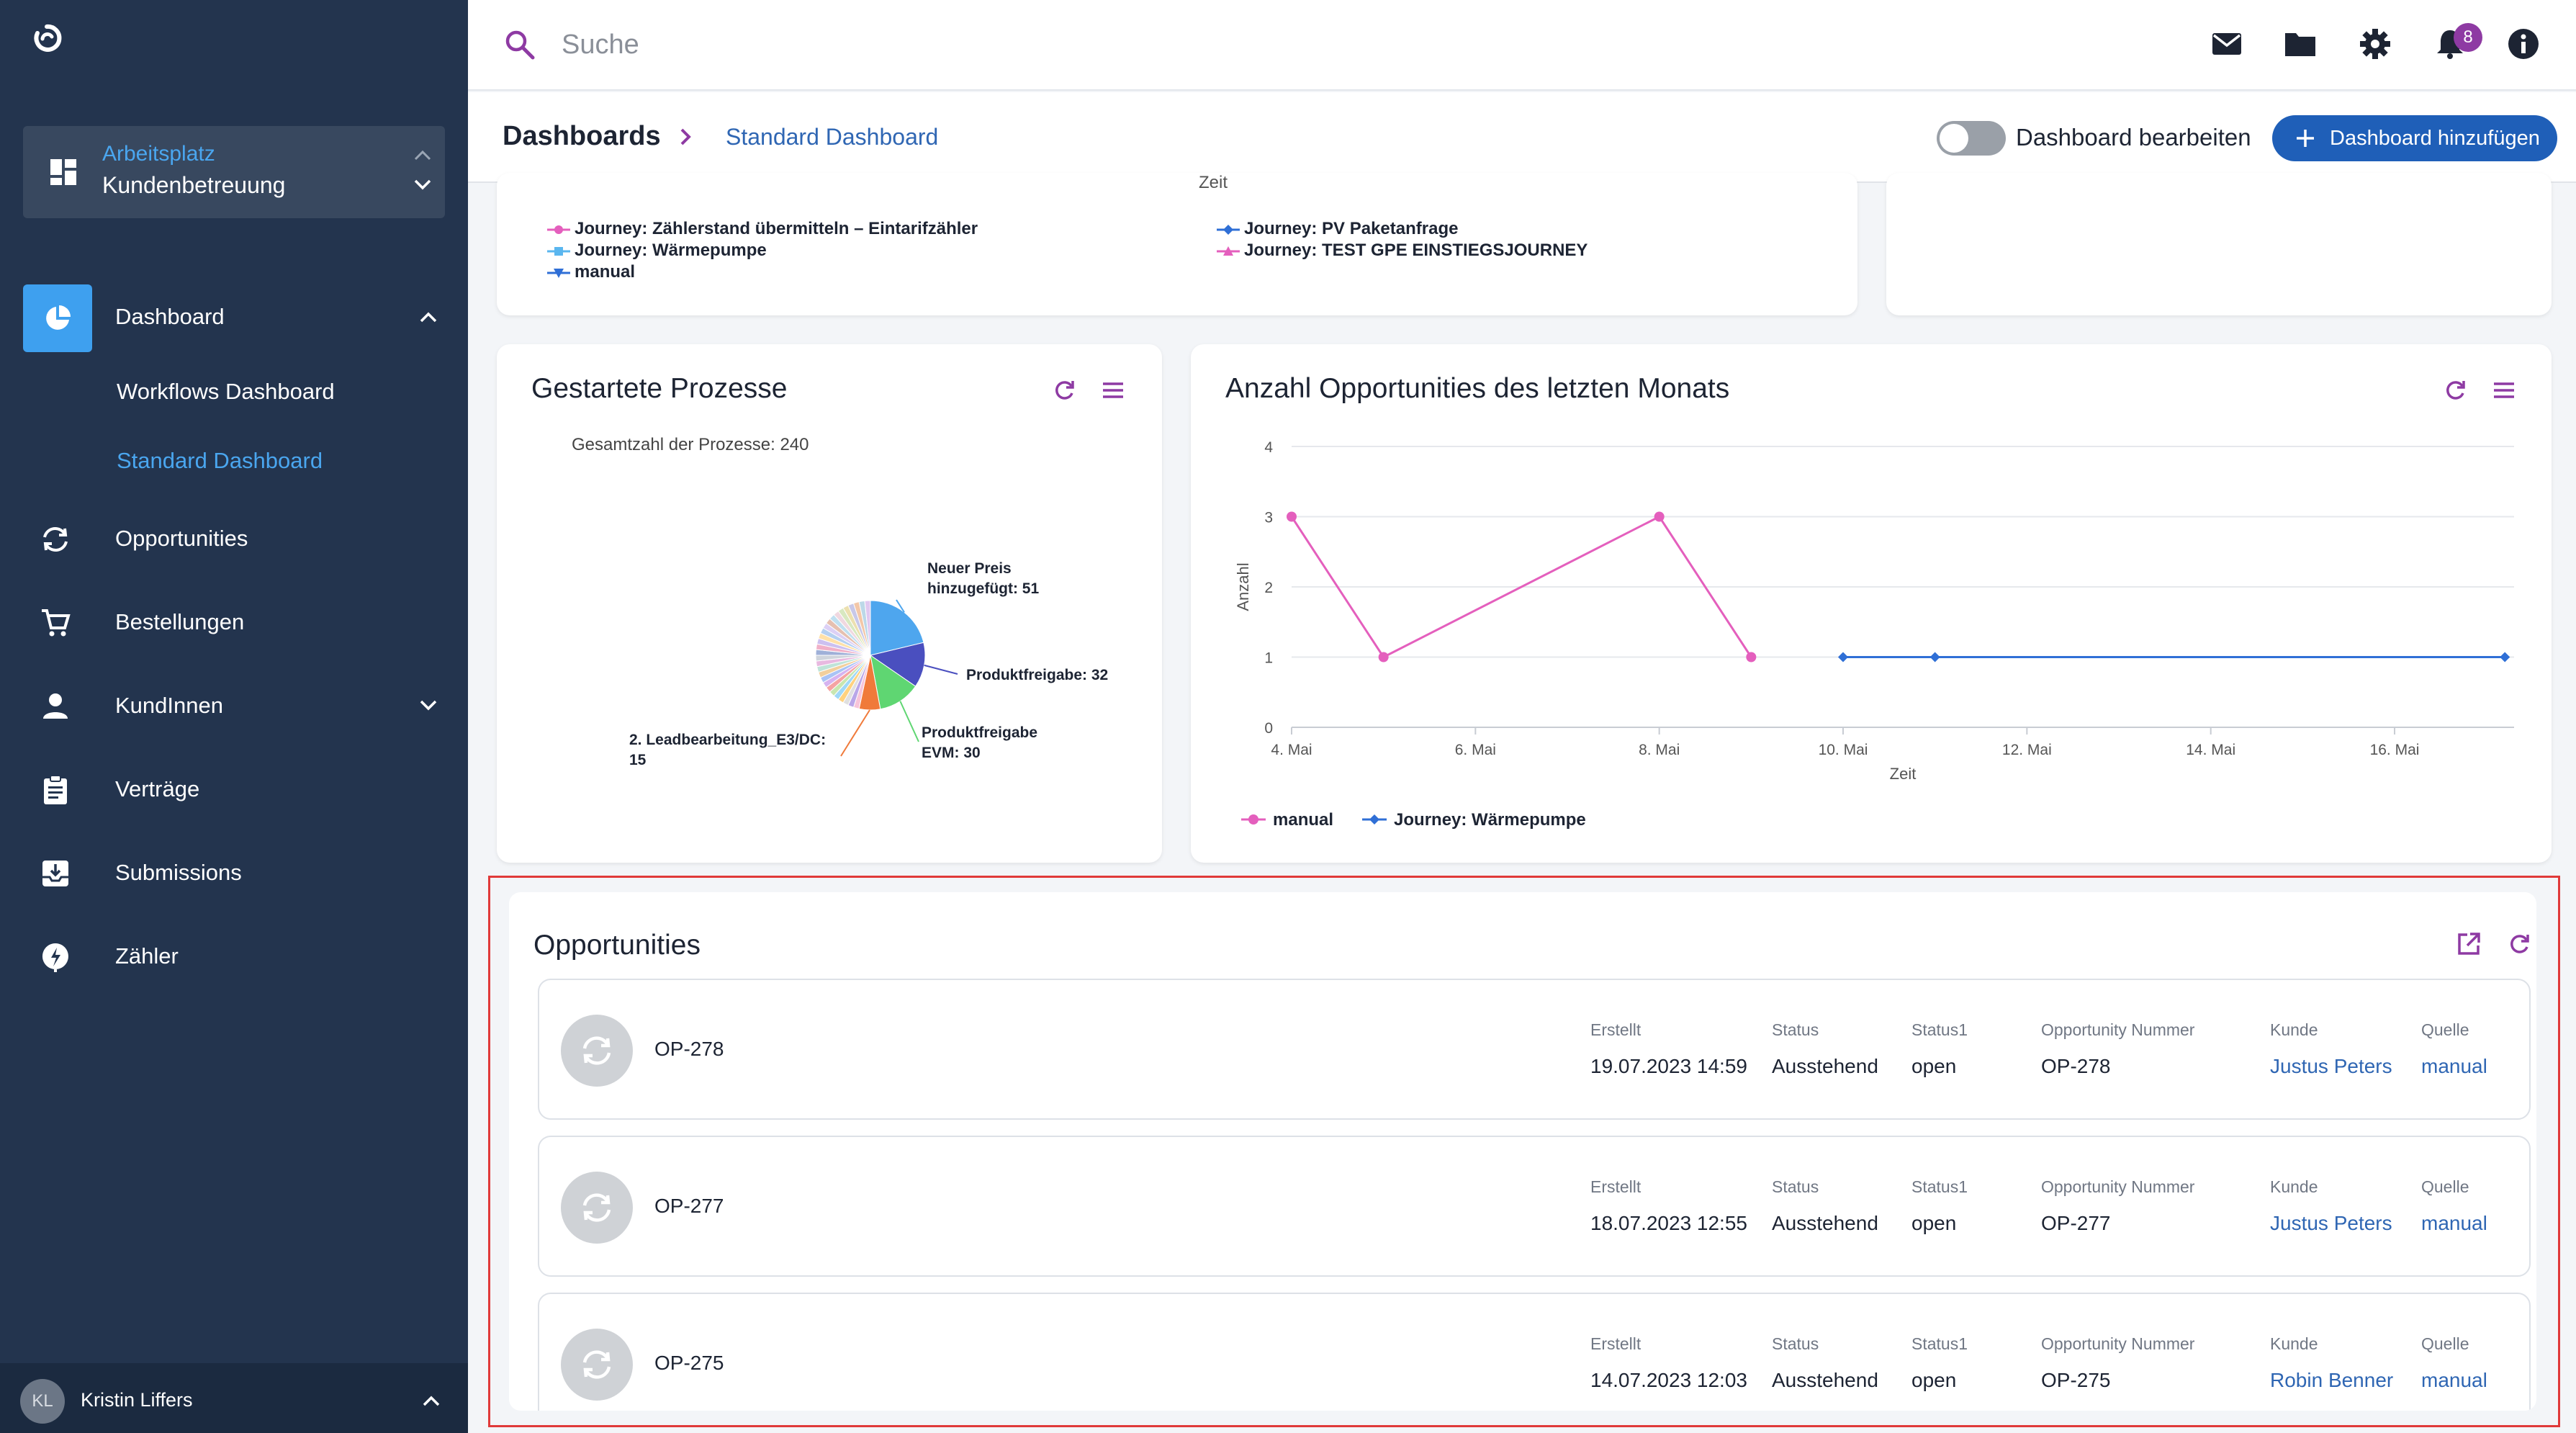 The width and height of the screenshot is (2576, 1433). I want to click on gear-icon, so click(2375, 44).